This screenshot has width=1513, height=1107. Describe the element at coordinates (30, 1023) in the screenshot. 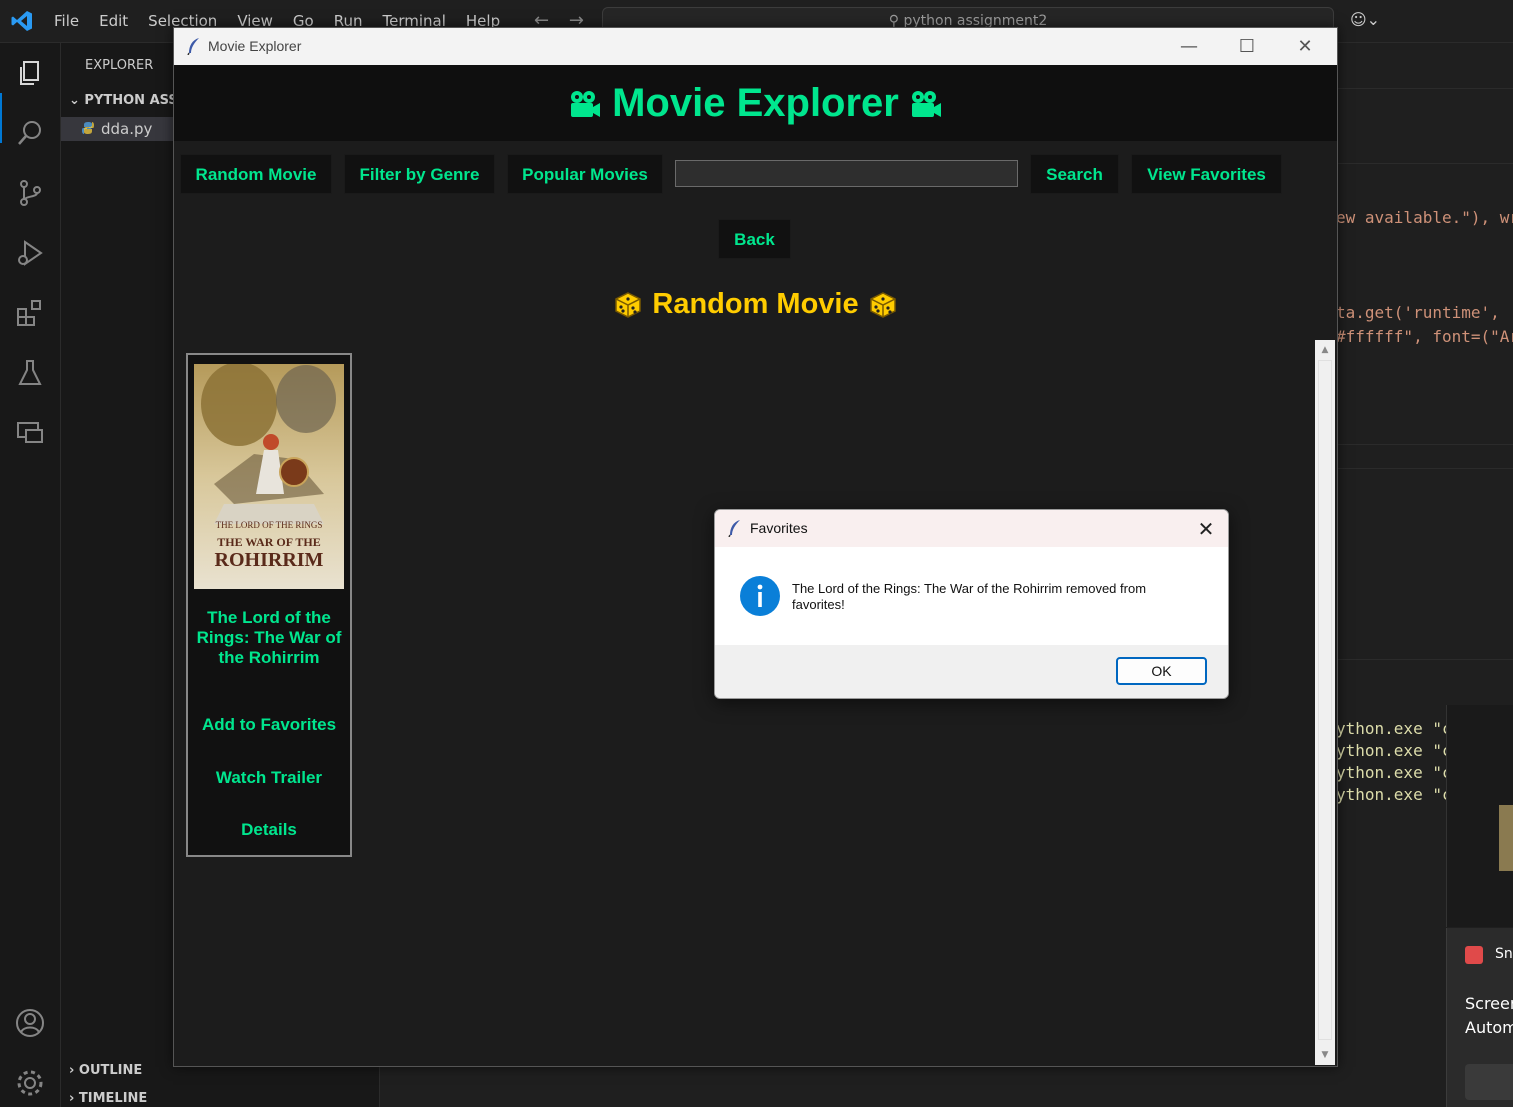

I see `account-icon` at that location.